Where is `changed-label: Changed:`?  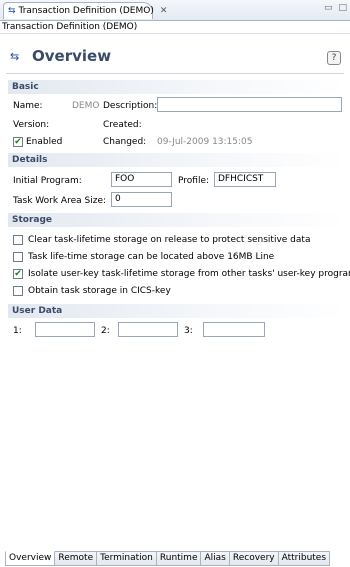
changed-label: Changed: is located at coordinates (125, 142).